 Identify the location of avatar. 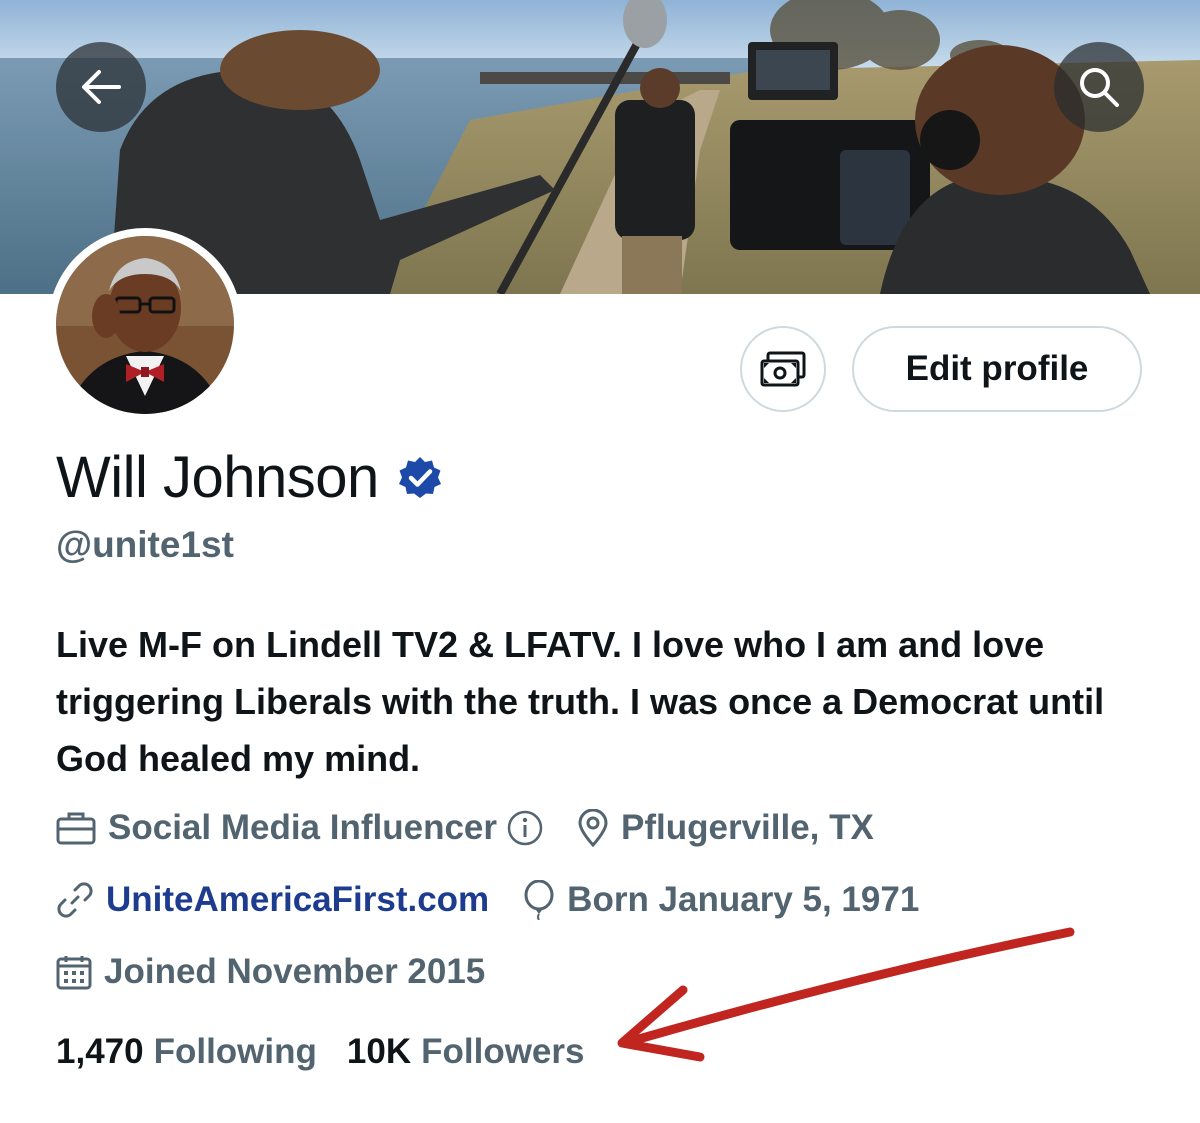
(145, 325).